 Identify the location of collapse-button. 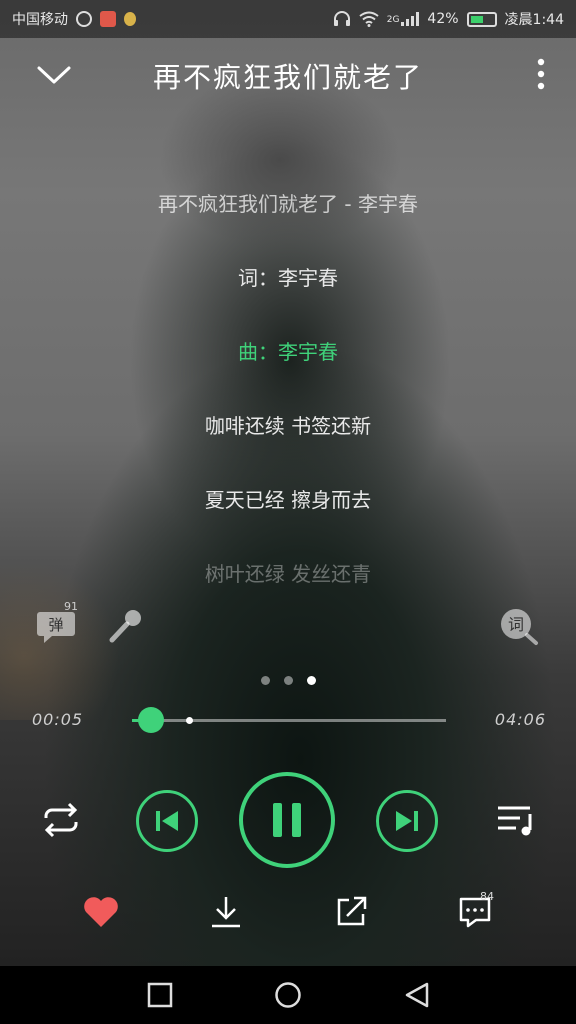
(54, 75).